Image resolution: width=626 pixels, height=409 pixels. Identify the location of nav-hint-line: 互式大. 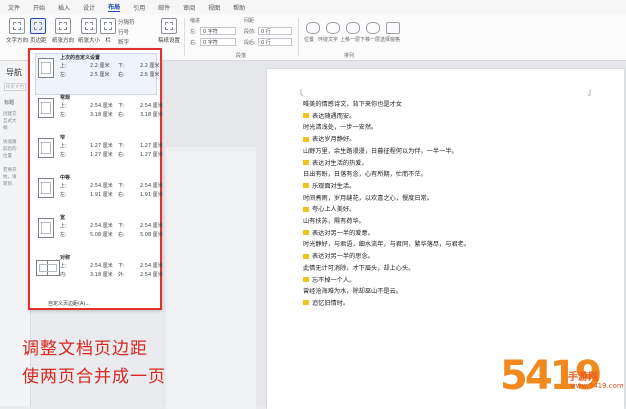
(10, 121).